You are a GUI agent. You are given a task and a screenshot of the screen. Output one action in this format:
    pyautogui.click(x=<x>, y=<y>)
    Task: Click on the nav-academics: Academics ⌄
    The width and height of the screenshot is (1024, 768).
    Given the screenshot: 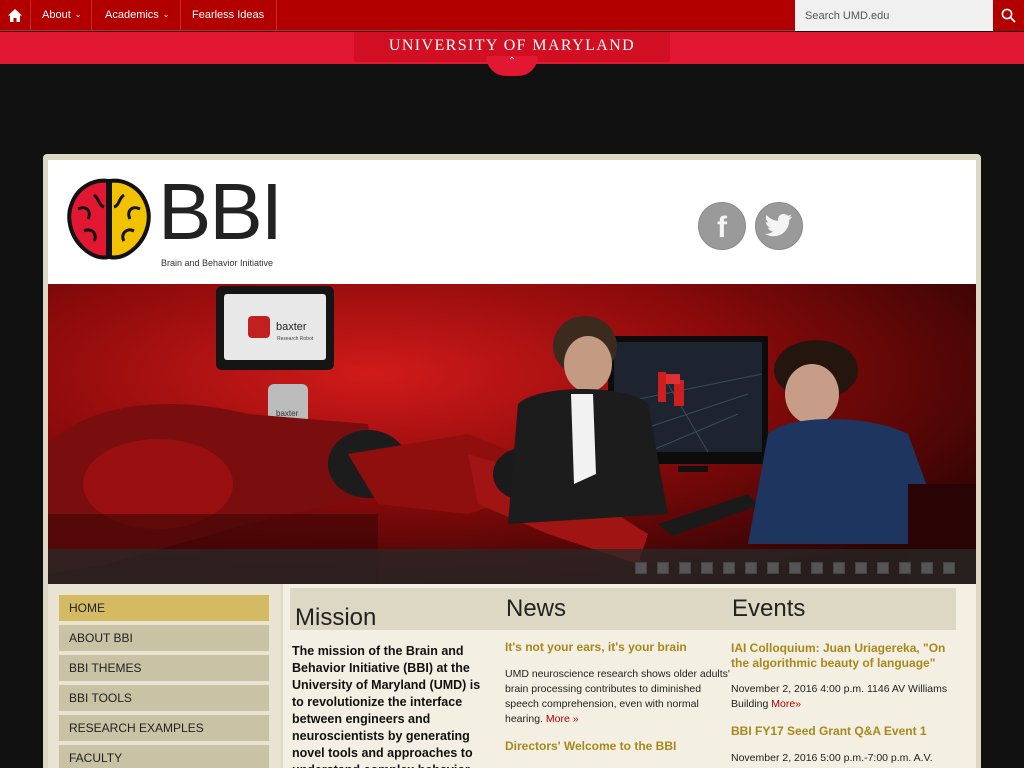 What is the action you would take?
    pyautogui.click(x=138, y=15)
    